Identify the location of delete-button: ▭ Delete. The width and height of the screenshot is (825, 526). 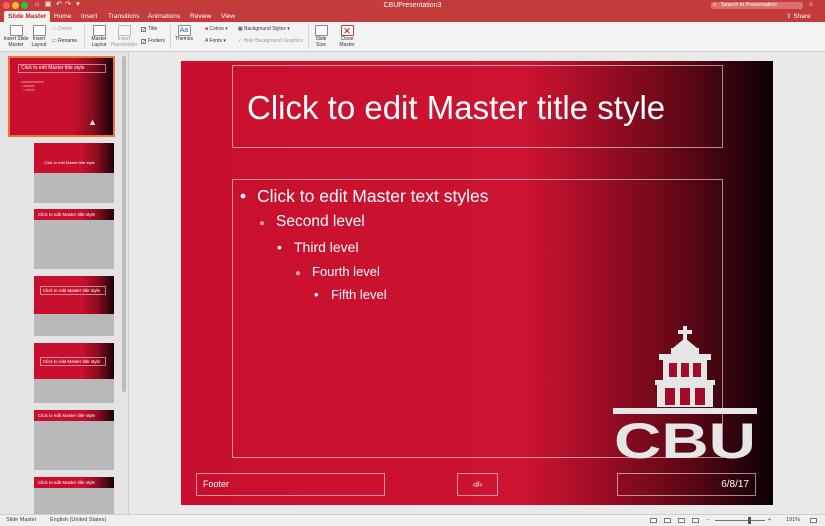
(62, 29).